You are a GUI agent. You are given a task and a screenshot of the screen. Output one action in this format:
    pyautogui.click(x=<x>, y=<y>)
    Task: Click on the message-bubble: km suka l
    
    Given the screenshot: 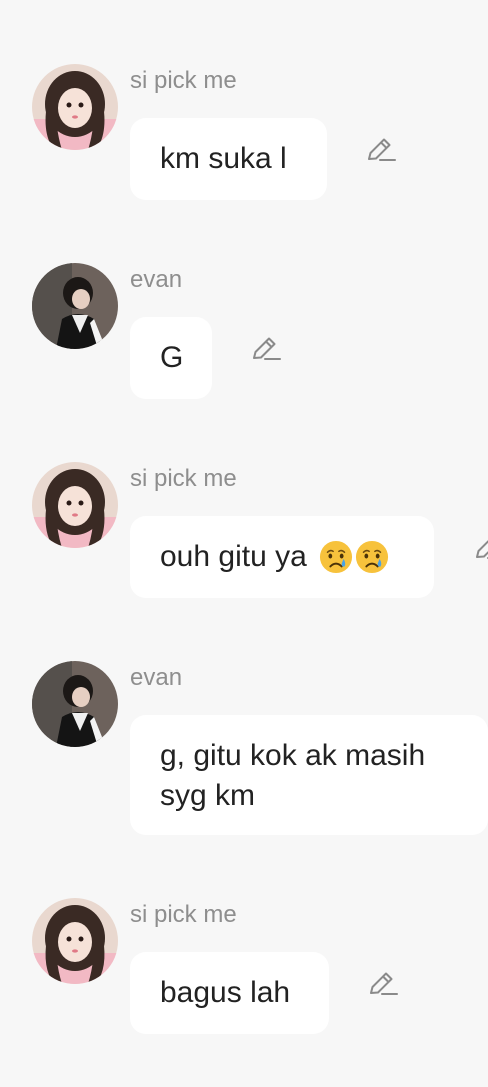 What is the action you would take?
    pyautogui.click(x=228, y=159)
    